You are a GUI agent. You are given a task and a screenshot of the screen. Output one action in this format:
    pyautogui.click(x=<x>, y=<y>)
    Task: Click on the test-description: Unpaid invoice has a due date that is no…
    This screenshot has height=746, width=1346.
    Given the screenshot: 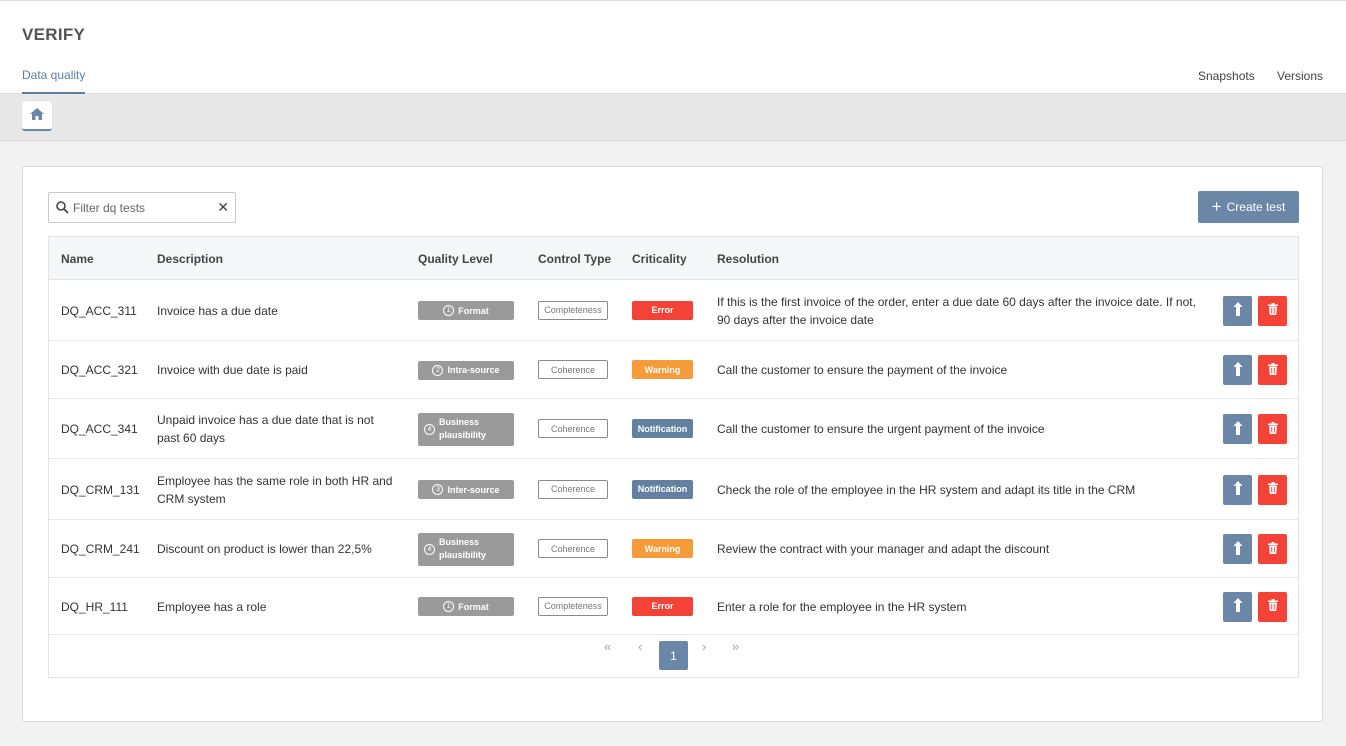 What is the action you would take?
    pyautogui.click(x=282, y=429)
    